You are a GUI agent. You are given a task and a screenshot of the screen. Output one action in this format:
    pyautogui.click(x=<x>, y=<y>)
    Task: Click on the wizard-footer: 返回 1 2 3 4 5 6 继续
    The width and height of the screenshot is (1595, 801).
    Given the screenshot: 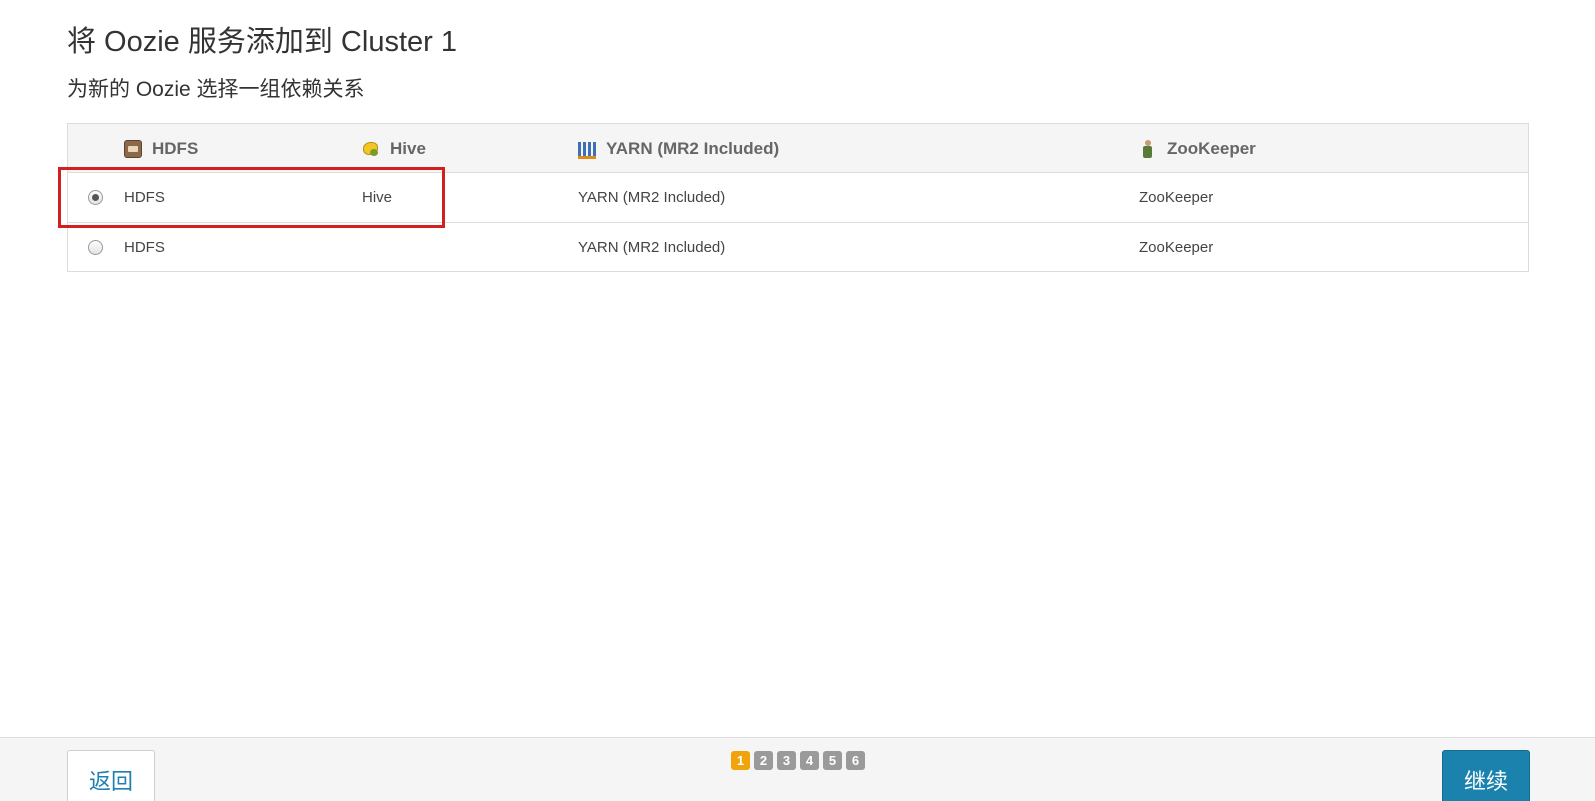 What is the action you would take?
    pyautogui.click(x=797, y=769)
    